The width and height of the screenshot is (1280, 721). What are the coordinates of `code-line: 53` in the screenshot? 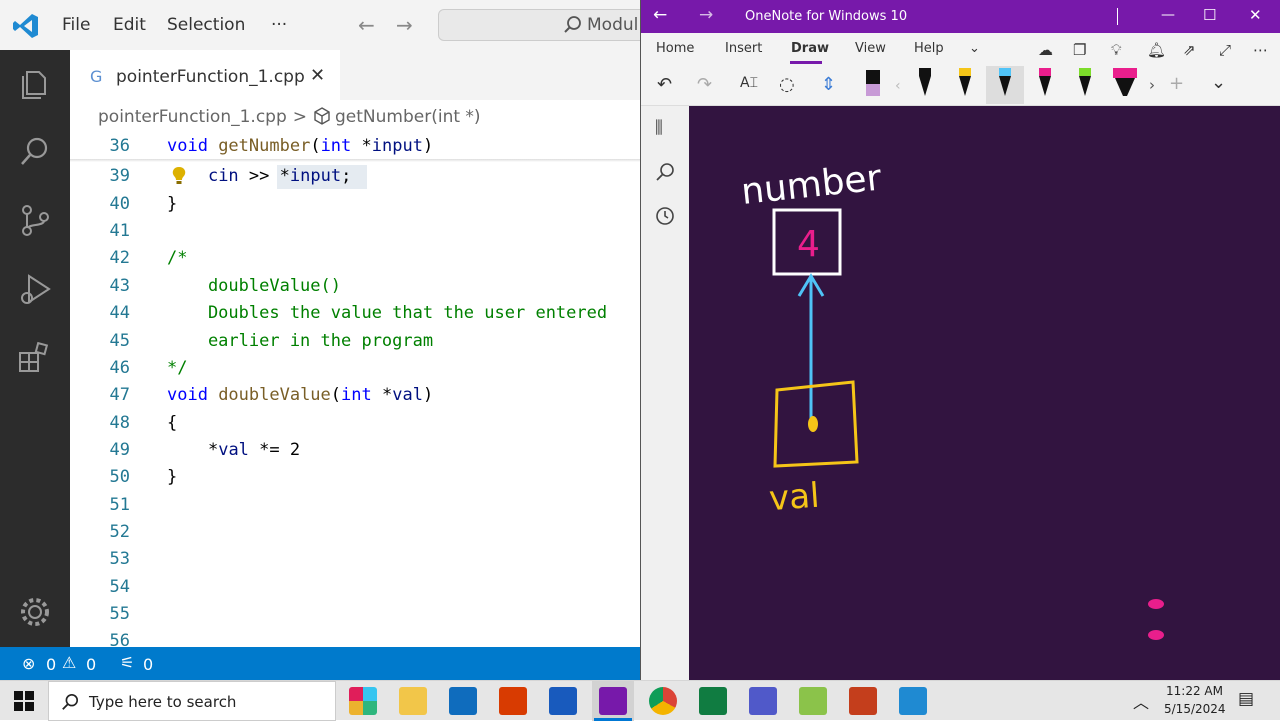 It's located at (355, 558).